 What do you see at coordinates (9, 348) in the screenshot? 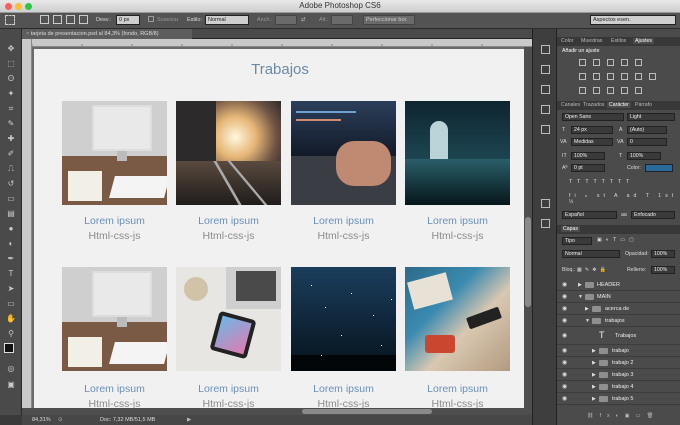
I see `foreground-color-swatch` at bounding box center [9, 348].